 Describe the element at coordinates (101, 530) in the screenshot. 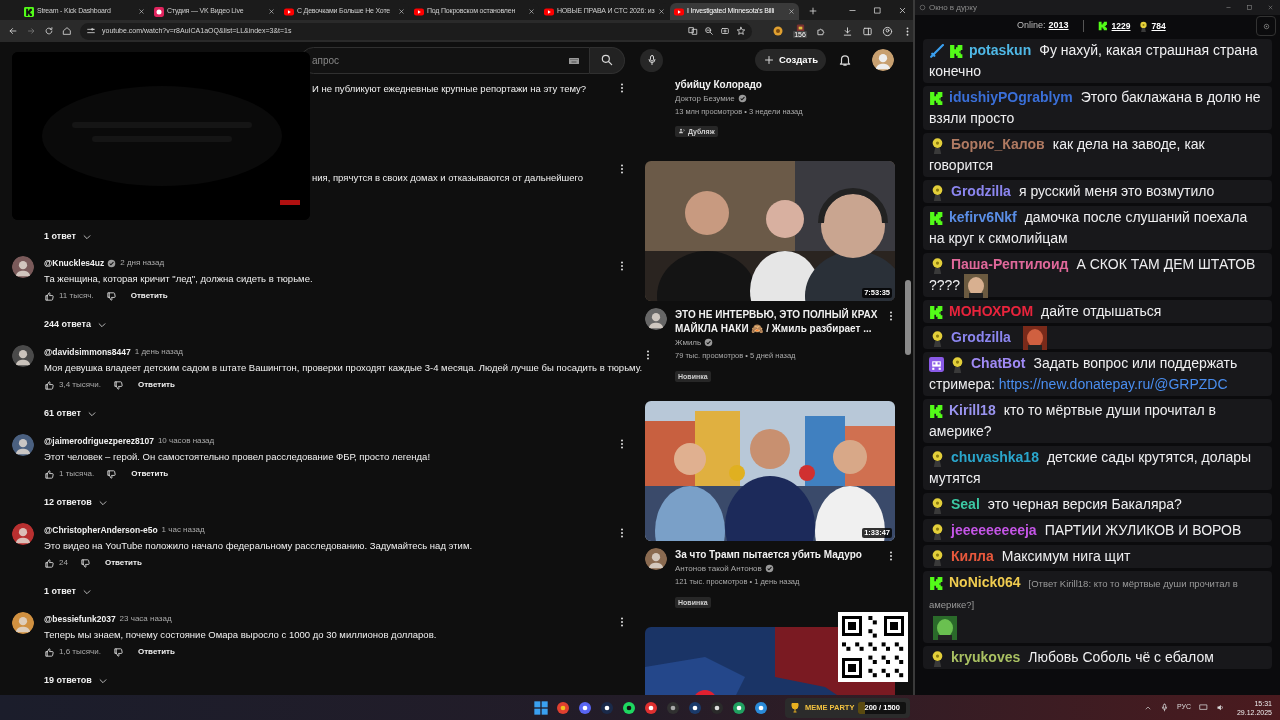

I see `comment-author: @ChristopherAnderson-e5o` at that location.